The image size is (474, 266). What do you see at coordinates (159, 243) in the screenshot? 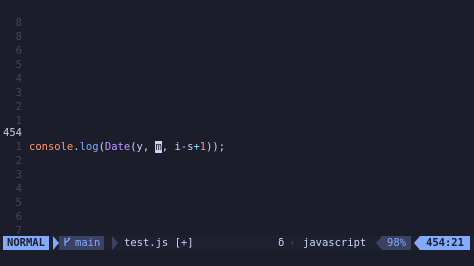
I see `file-name: test.js [+]` at bounding box center [159, 243].